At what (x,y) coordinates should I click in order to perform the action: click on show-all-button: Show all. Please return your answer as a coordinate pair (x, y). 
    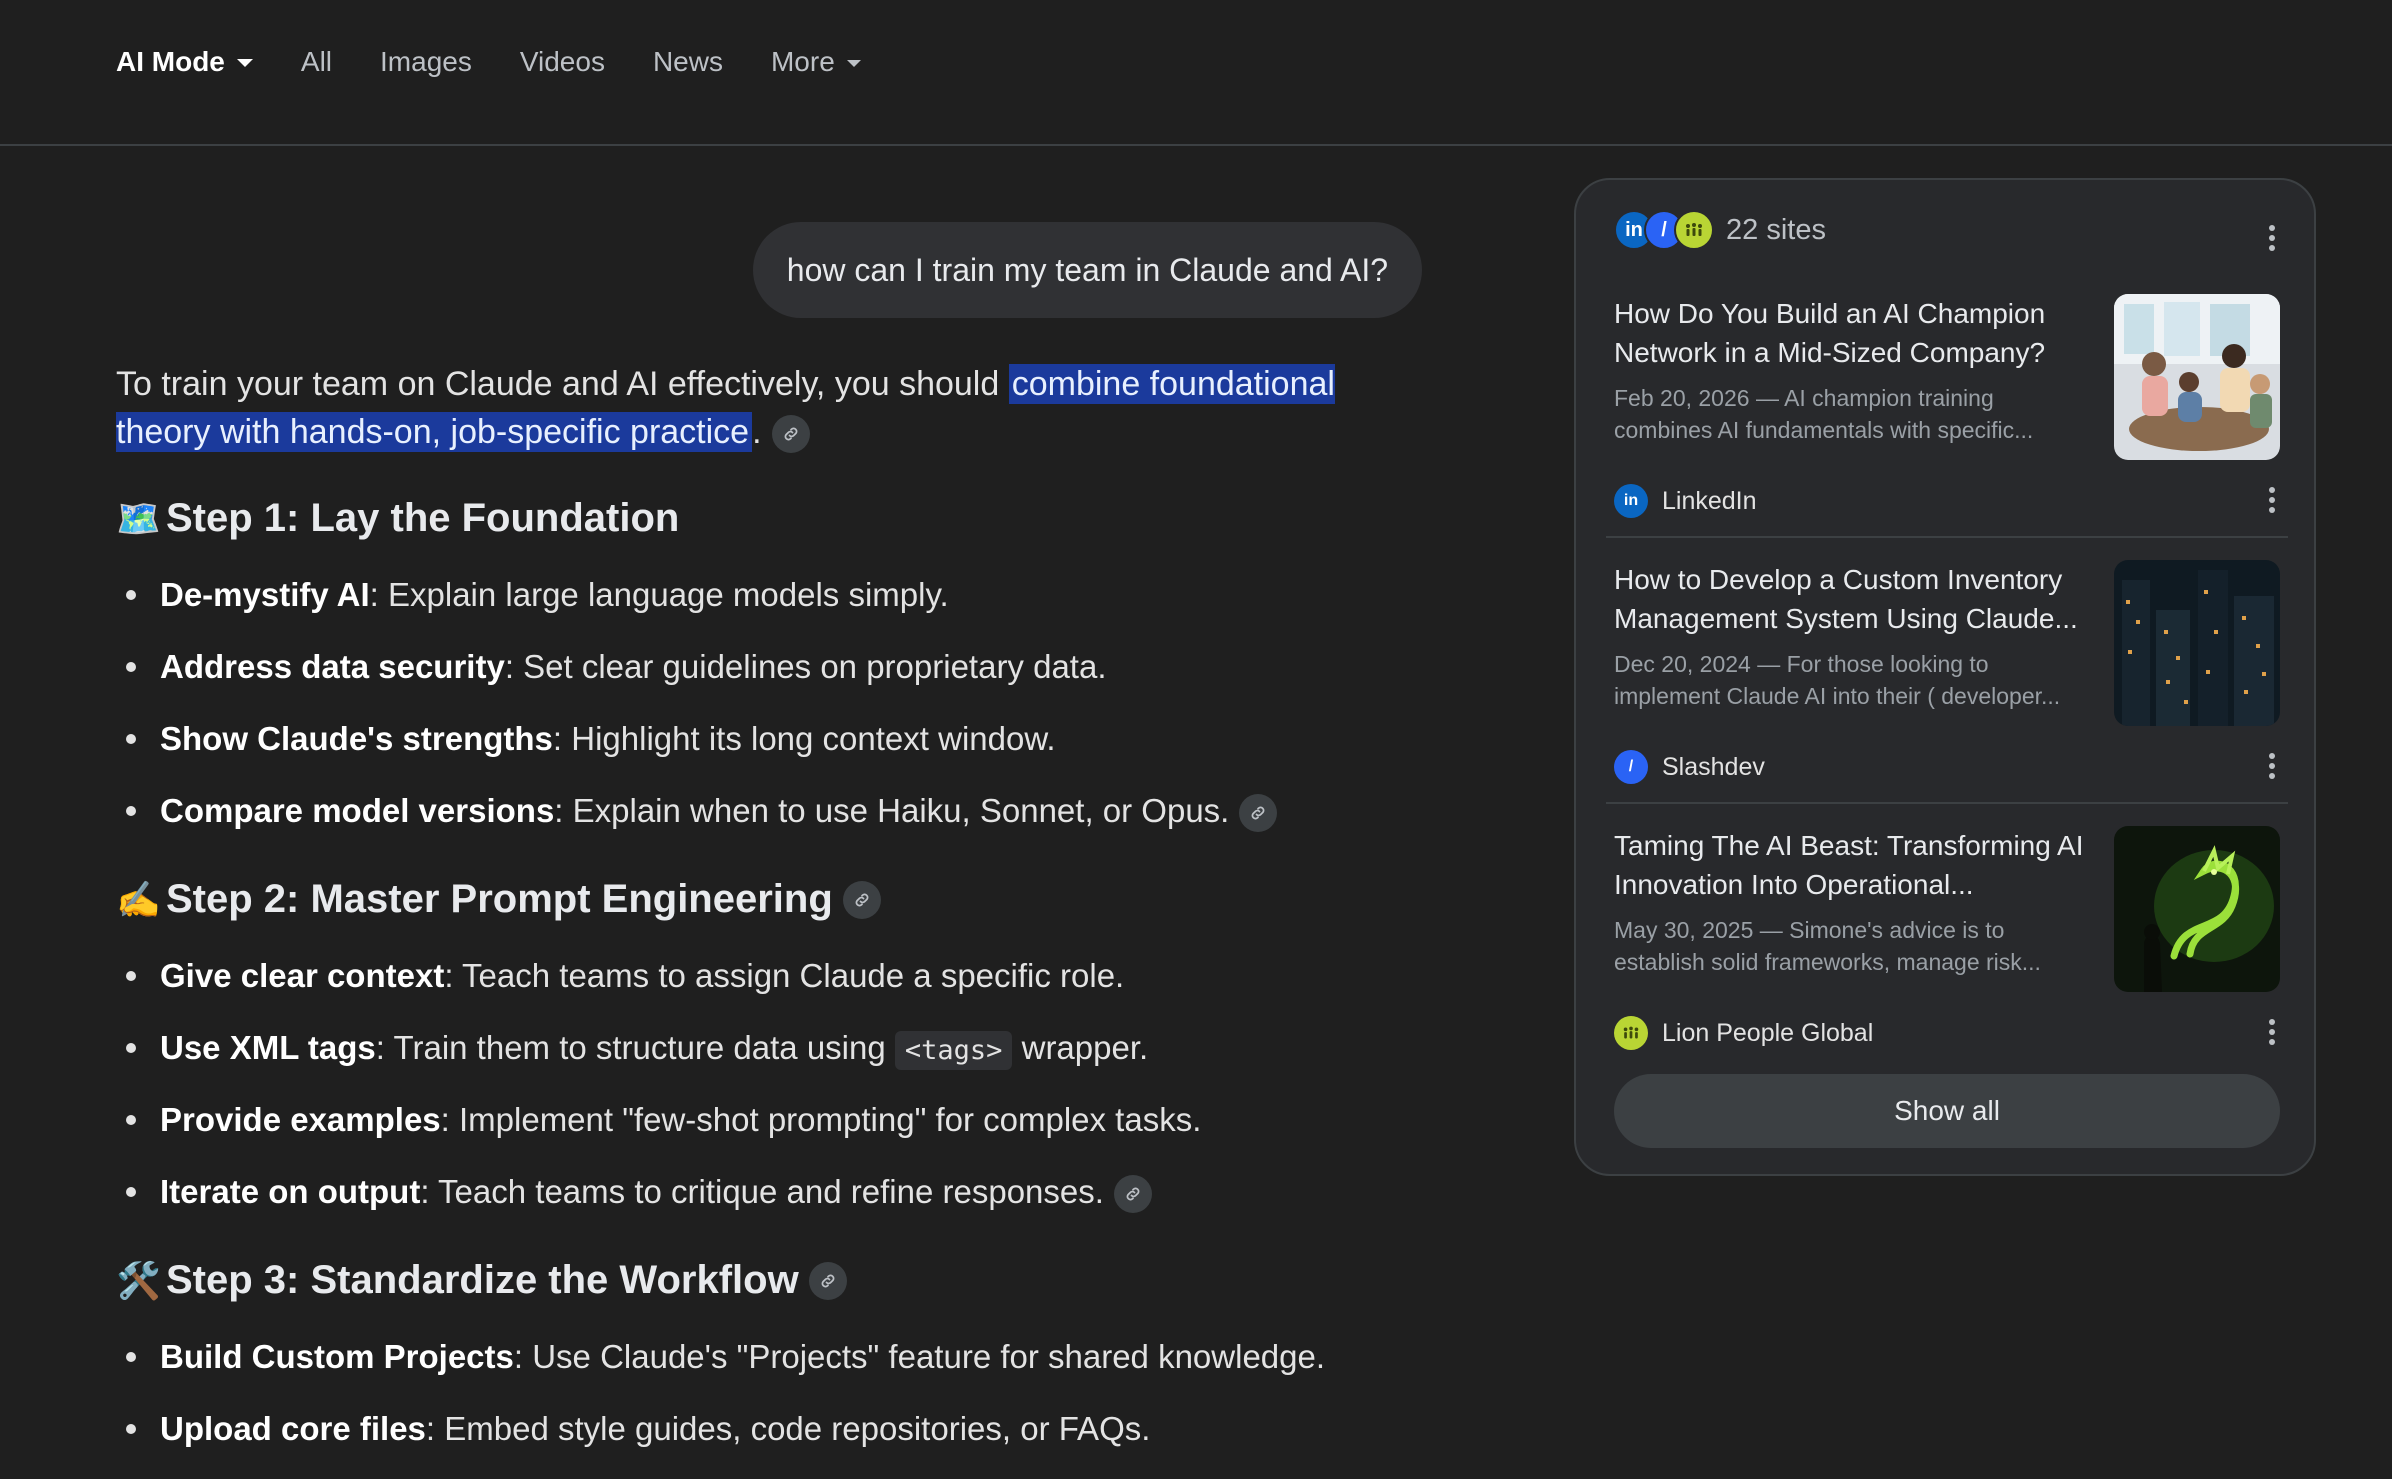
    Looking at the image, I should click on (1947, 1111).